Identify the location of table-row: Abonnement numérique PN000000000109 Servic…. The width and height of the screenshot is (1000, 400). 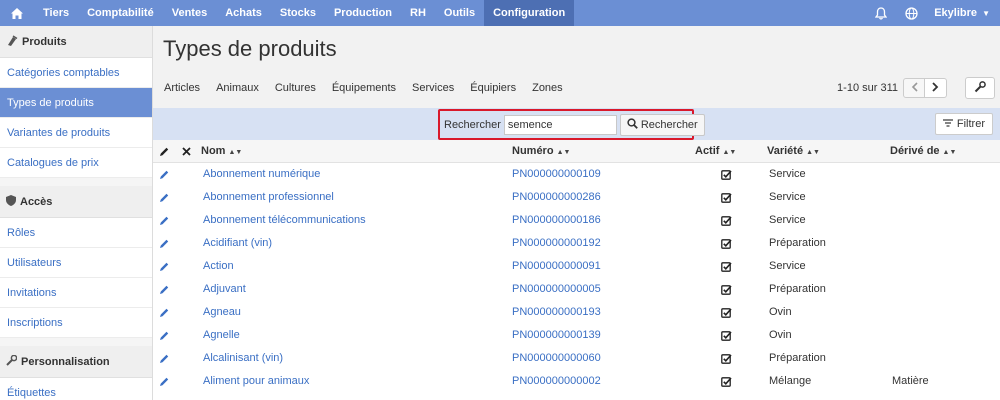
(576, 174).